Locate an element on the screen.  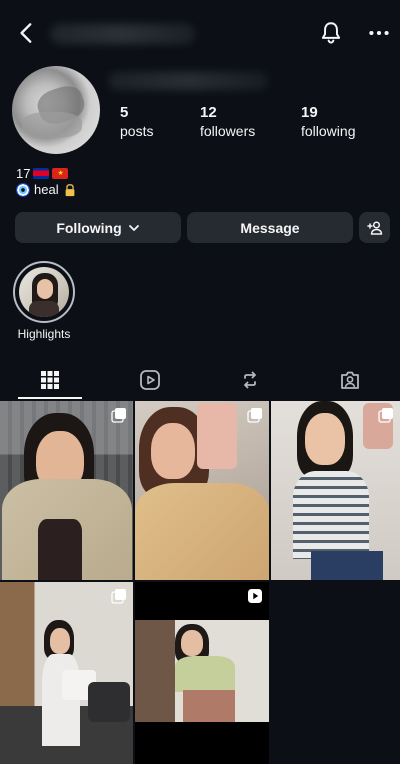
repost-icon is located at coordinates (250, 380).